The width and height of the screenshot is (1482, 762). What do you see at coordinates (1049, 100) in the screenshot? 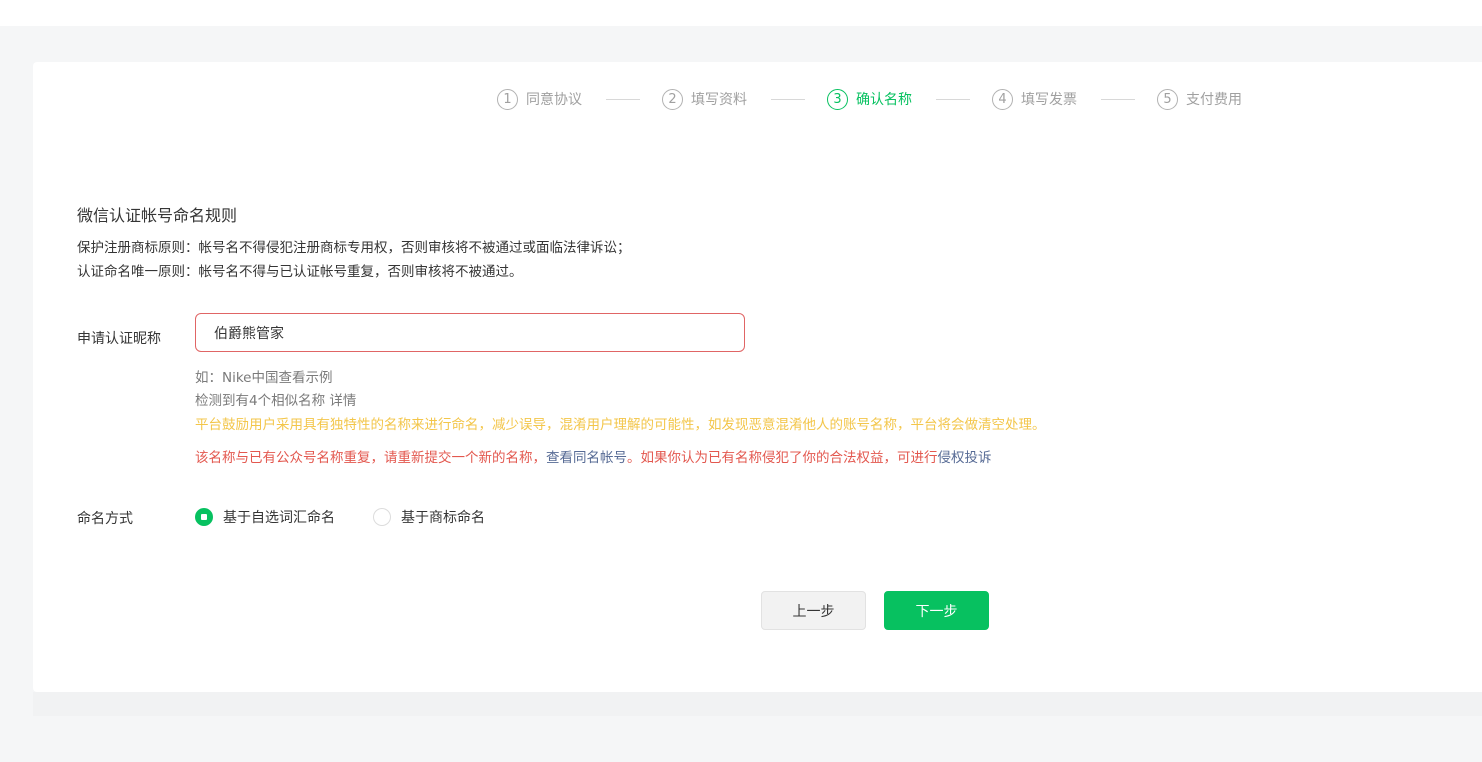
I see `step-label: 填写发票` at bounding box center [1049, 100].